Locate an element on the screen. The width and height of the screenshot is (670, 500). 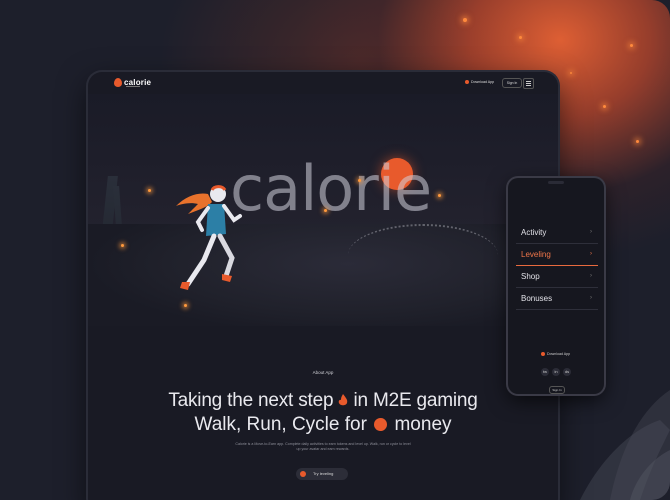
try-leveling-button: Try leveling is located at coordinates (322, 474).